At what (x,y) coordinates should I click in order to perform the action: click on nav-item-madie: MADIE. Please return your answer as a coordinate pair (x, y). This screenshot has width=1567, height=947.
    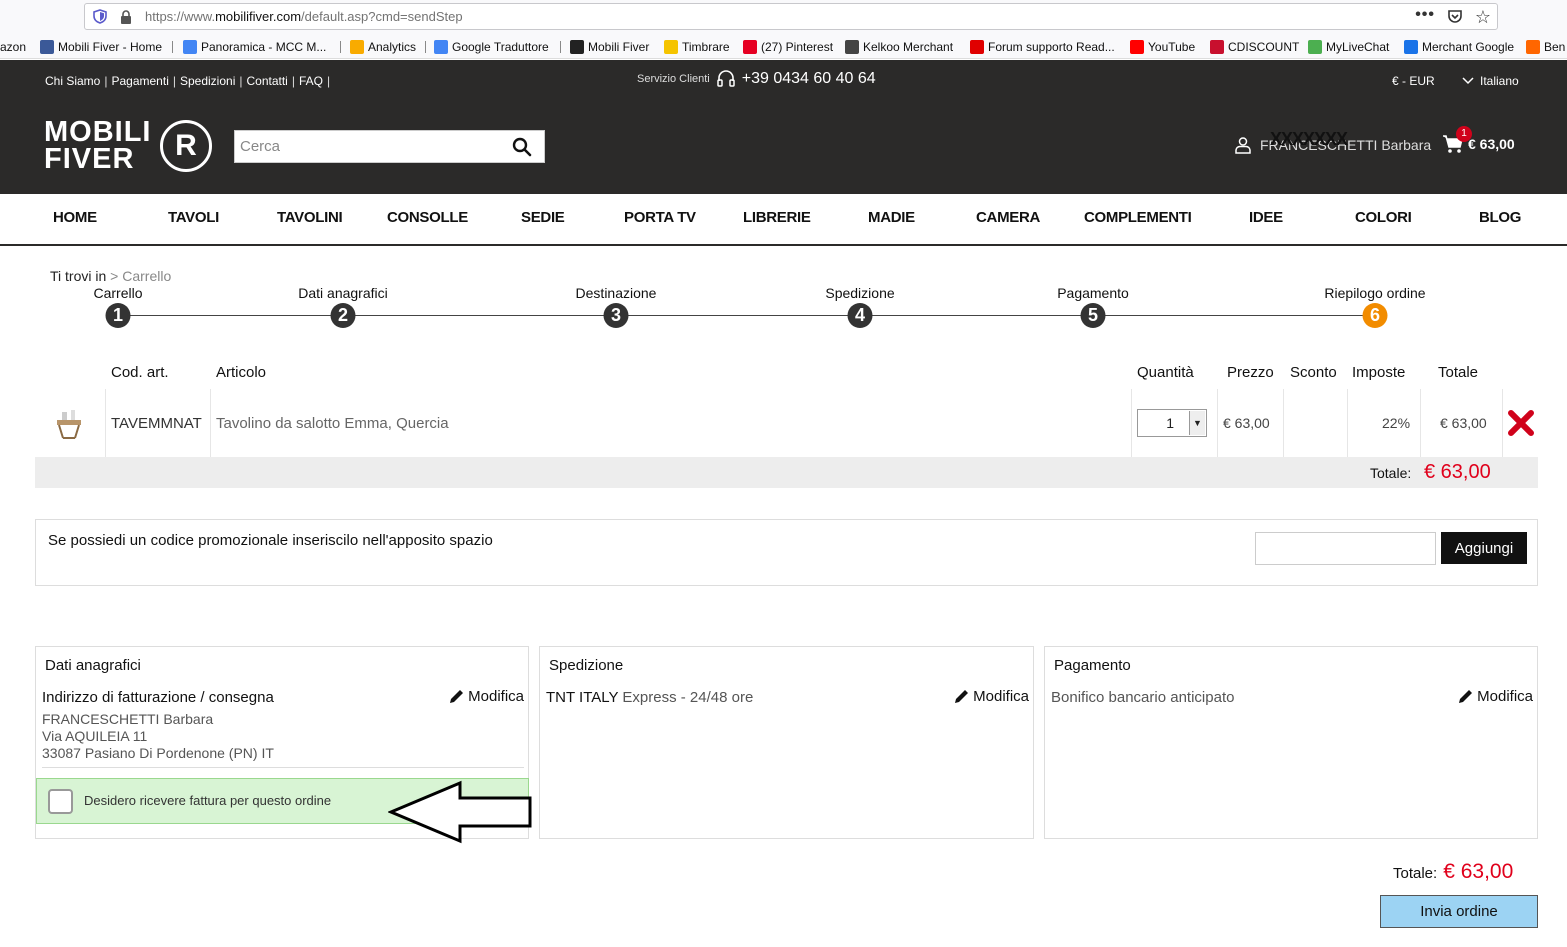
    Looking at the image, I should click on (891, 217).